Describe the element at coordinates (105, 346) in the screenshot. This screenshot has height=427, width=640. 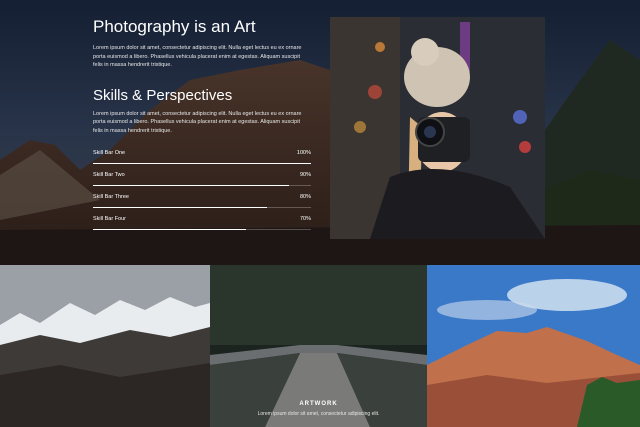
I see `gallery-image-mountains` at that location.